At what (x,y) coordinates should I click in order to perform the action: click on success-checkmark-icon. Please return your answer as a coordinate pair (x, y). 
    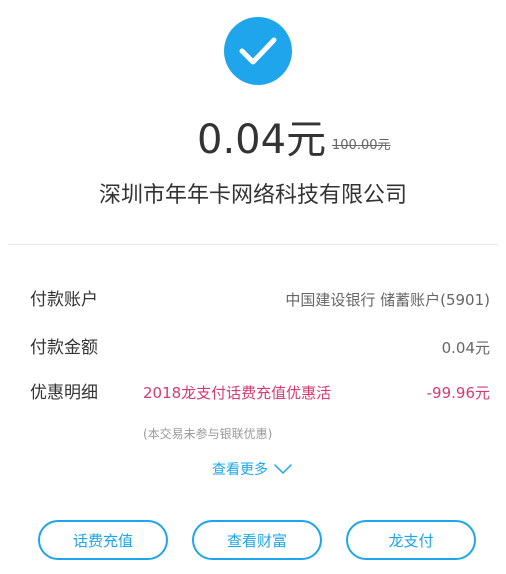
    Looking at the image, I should click on (258, 51).